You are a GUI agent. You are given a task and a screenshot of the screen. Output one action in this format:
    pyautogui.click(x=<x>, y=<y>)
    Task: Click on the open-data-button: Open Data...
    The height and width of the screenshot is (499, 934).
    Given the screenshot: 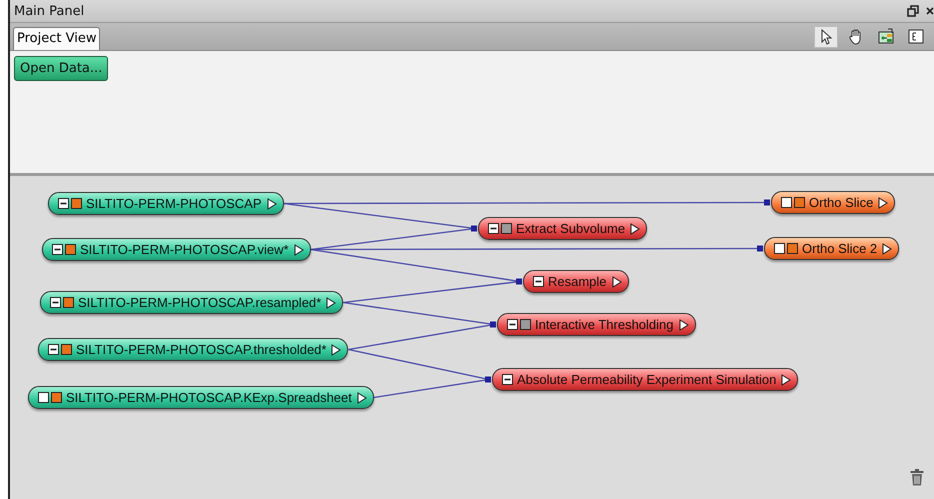 What is the action you would take?
    pyautogui.click(x=61, y=68)
    